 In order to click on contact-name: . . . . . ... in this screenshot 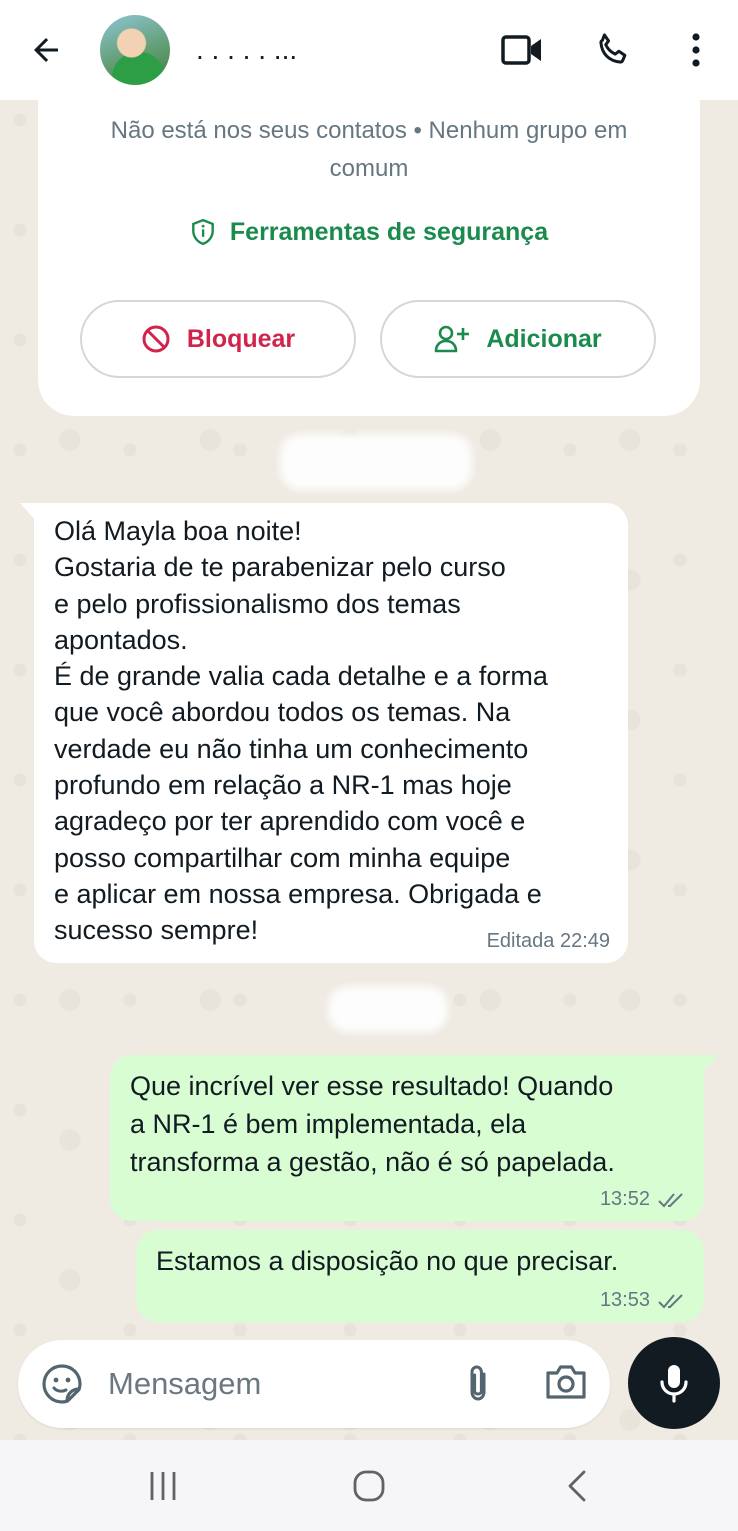, I will do `click(333, 50)`.